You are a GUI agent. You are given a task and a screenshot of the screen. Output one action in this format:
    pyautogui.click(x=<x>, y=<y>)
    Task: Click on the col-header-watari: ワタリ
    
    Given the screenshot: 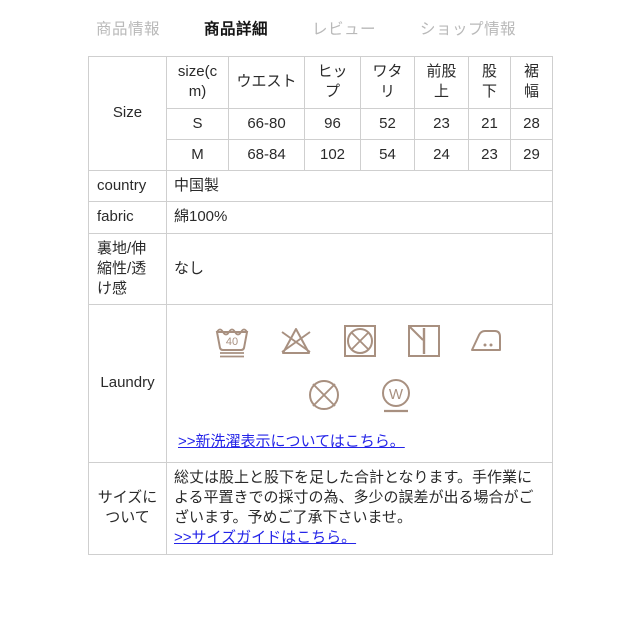 What is the action you would take?
    pyautogui.click(x=387, y=82)
    